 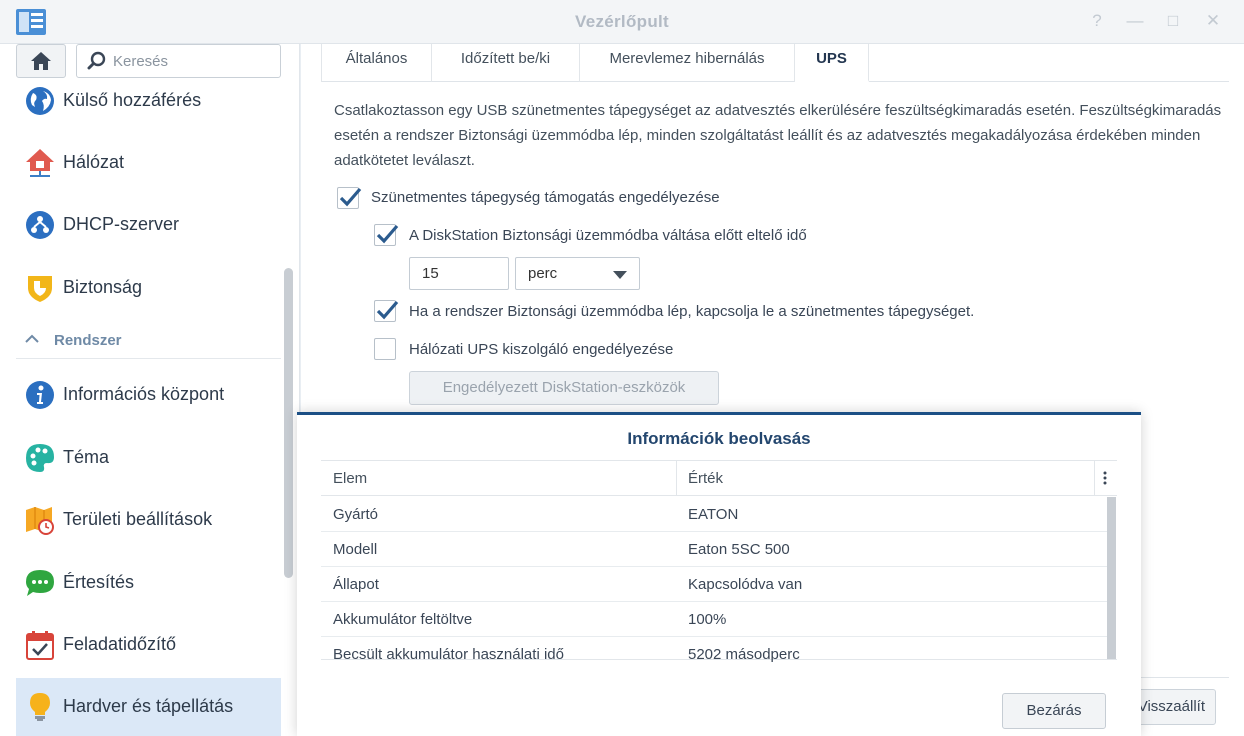 I want to click on column-header-value: Érték, so click(x=705, y=478).